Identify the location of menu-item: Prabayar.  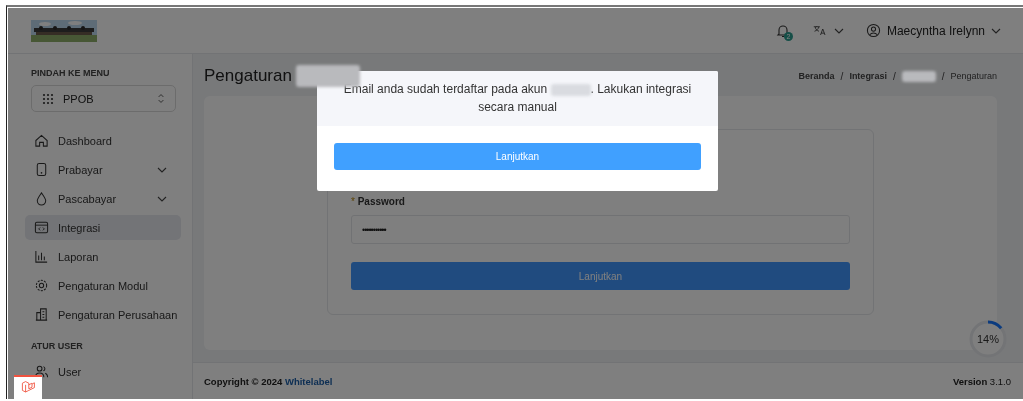
(103, 169).